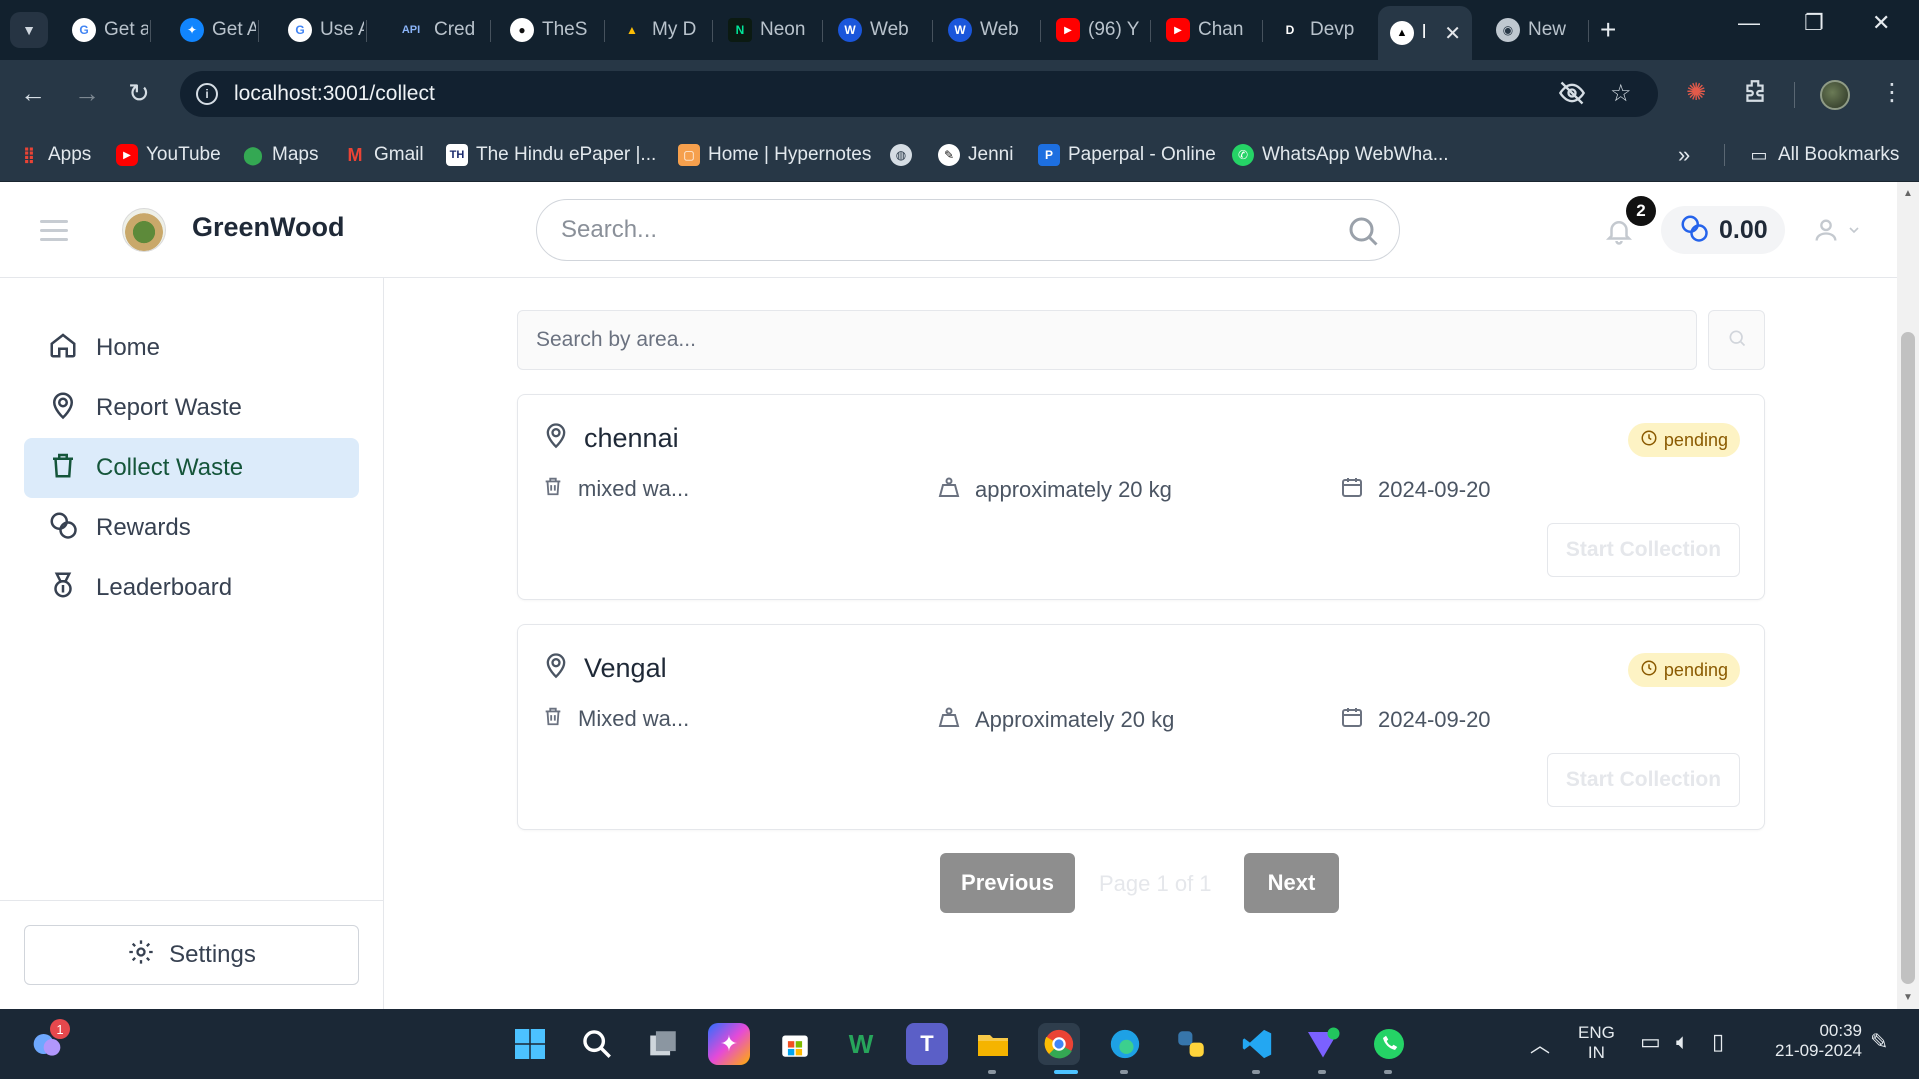  What do you see at coordinates (1743, 229) in the screenshot?
I see `balance-value: 0.00` at bounding box center [1743, 229].